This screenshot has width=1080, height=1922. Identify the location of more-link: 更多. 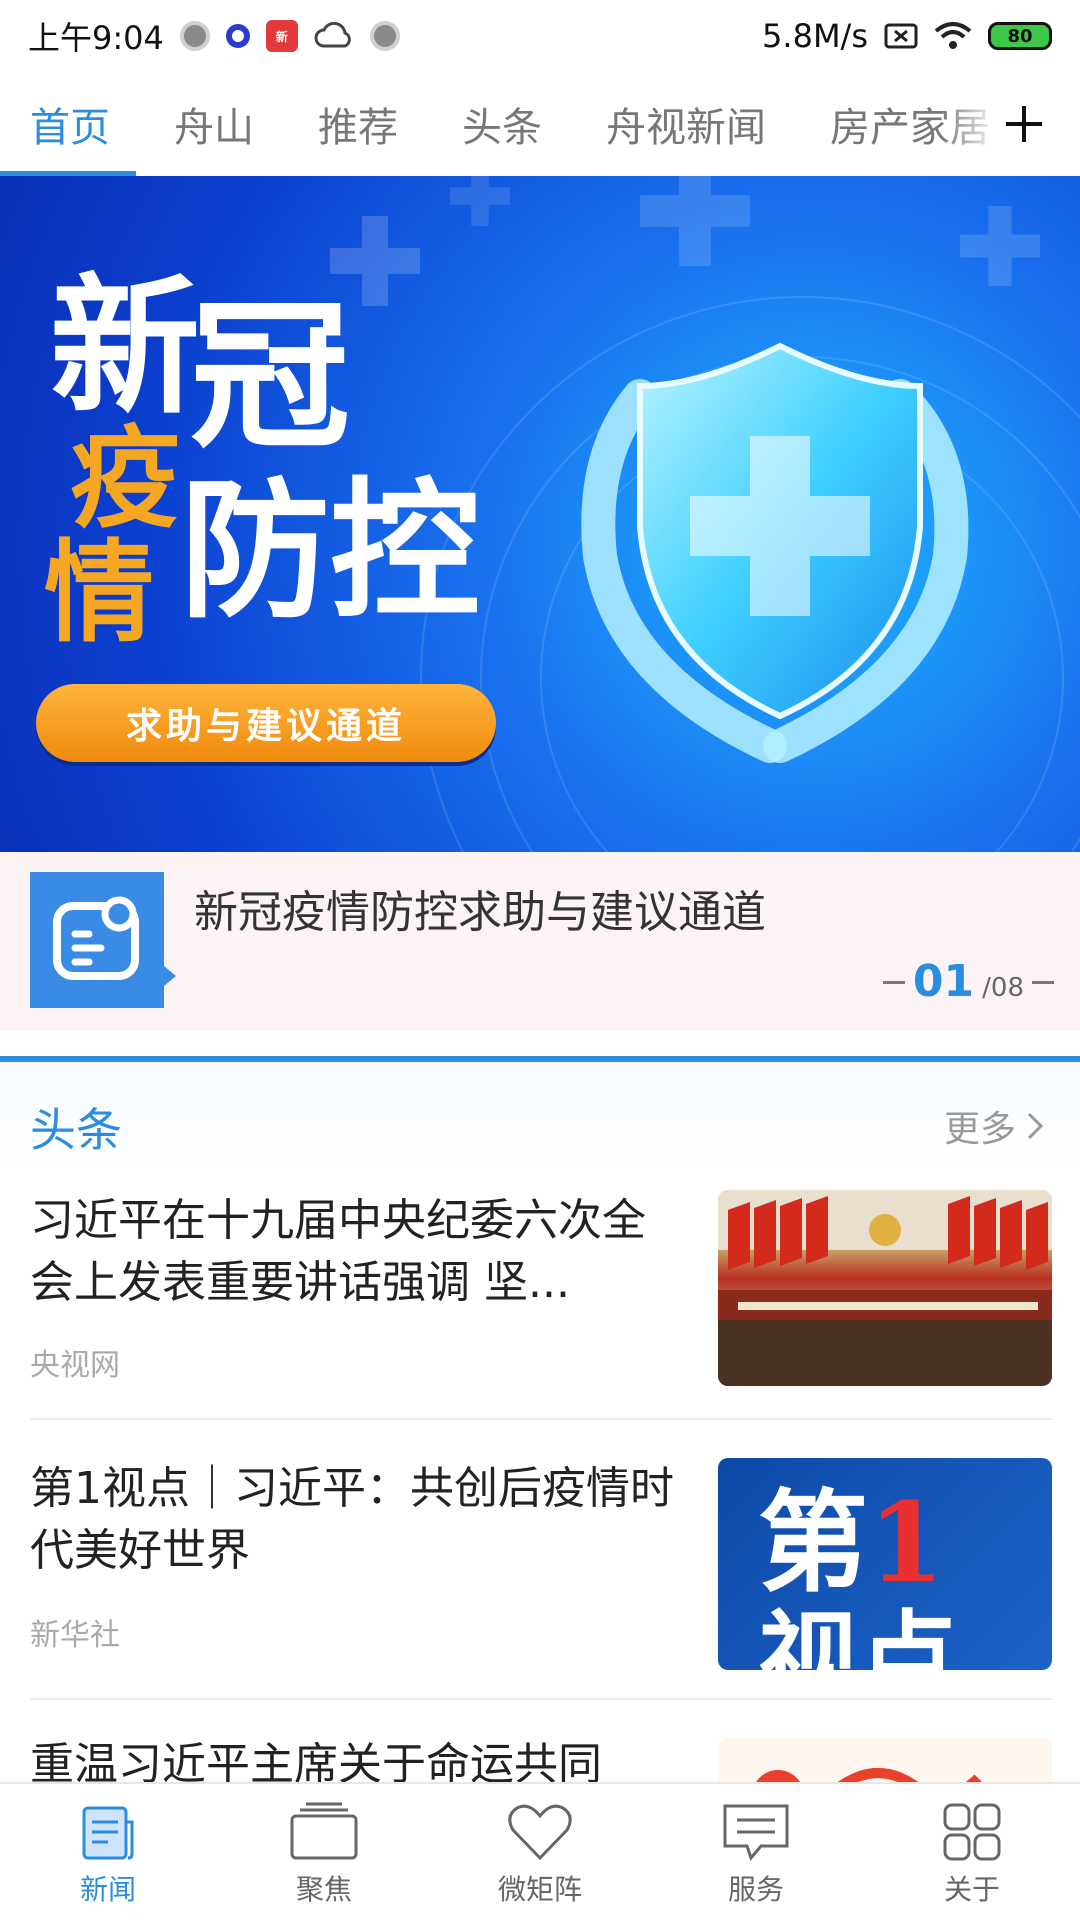
(994, 1126).